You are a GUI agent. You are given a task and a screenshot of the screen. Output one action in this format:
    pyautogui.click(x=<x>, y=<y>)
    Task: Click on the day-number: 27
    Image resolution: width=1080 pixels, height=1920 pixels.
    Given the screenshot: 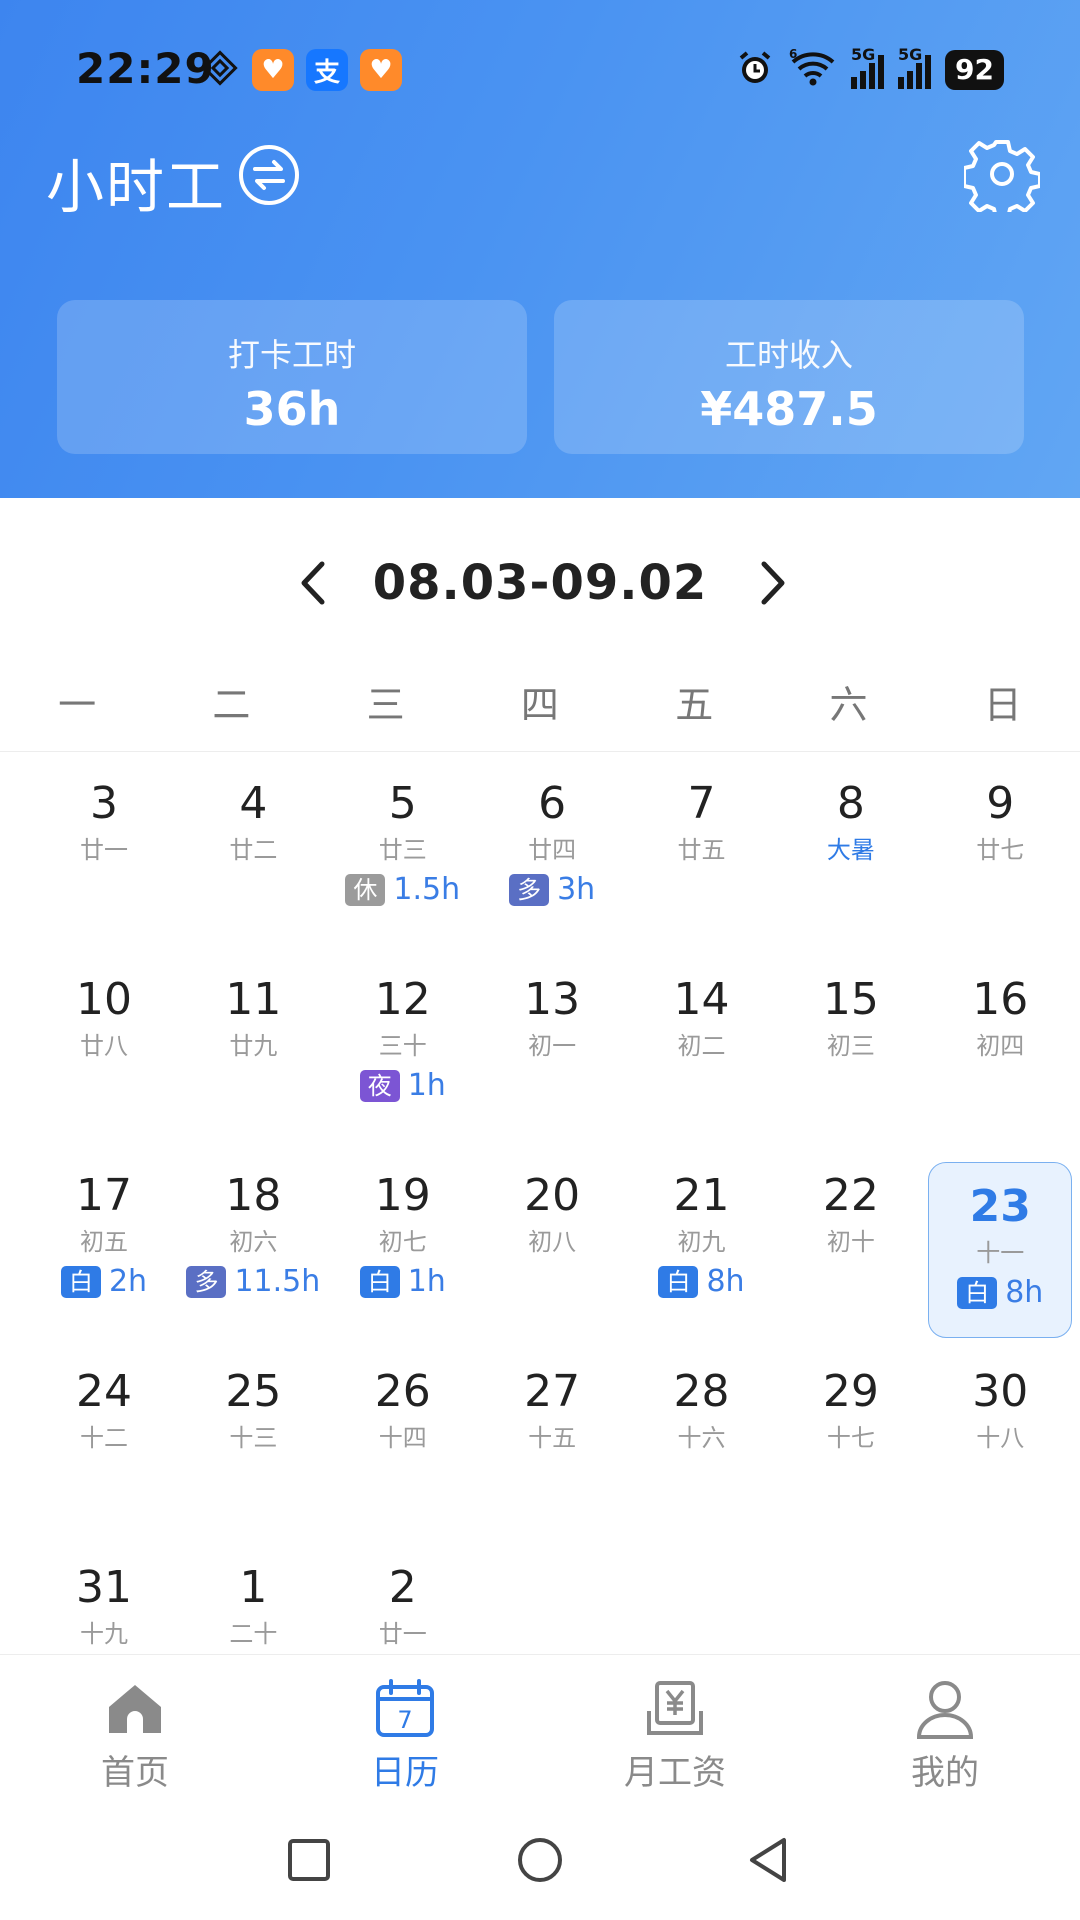 What is the action you would take?
    pyautogui.click(x=552, y=1391)
    